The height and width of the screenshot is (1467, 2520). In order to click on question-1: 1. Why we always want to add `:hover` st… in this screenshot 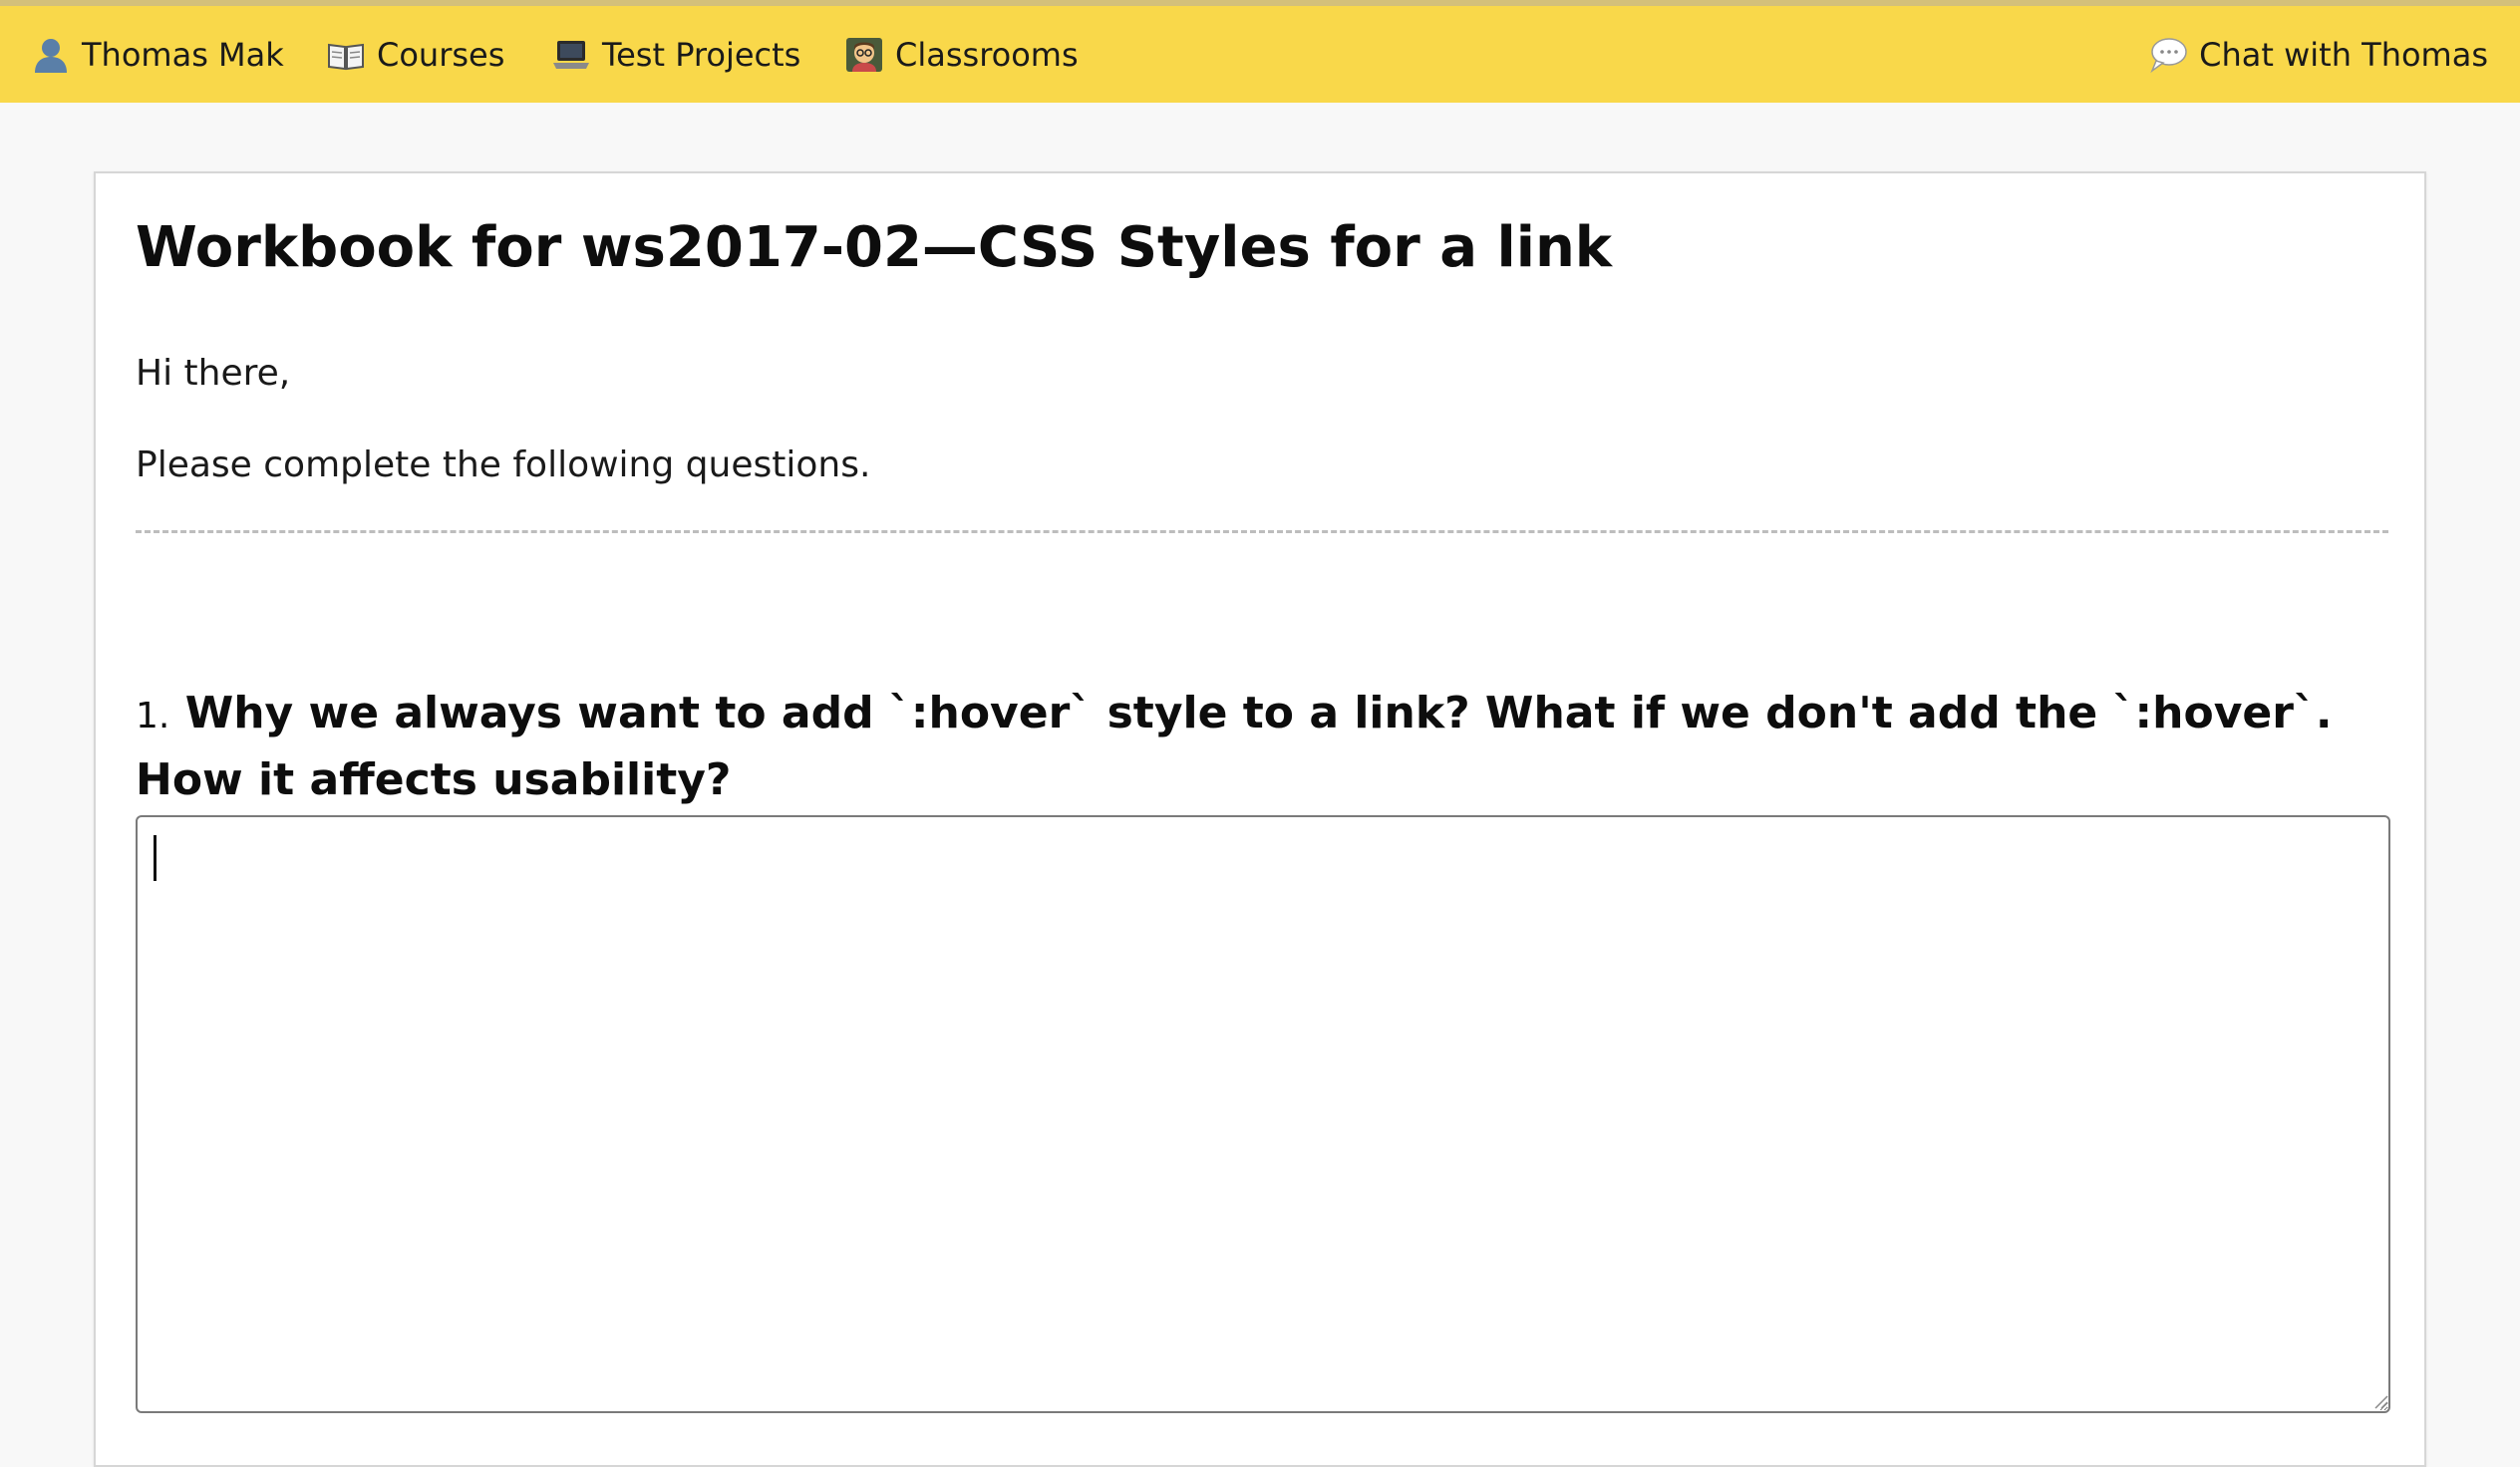, I will do `click(1272, 747)`.